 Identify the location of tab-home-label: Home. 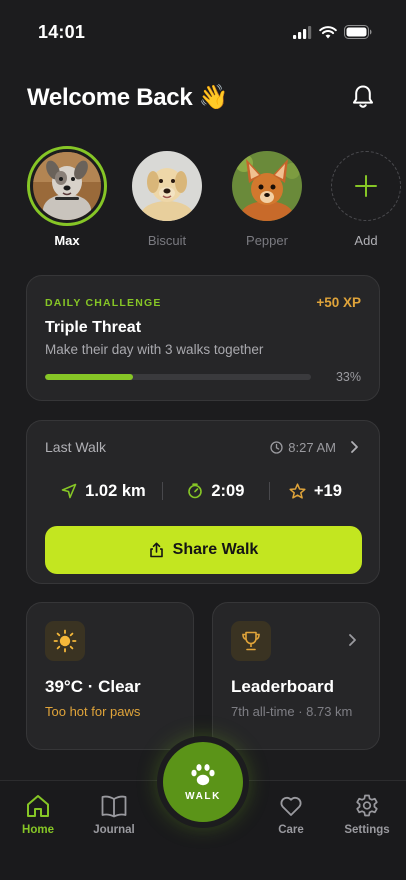
(38, 830).